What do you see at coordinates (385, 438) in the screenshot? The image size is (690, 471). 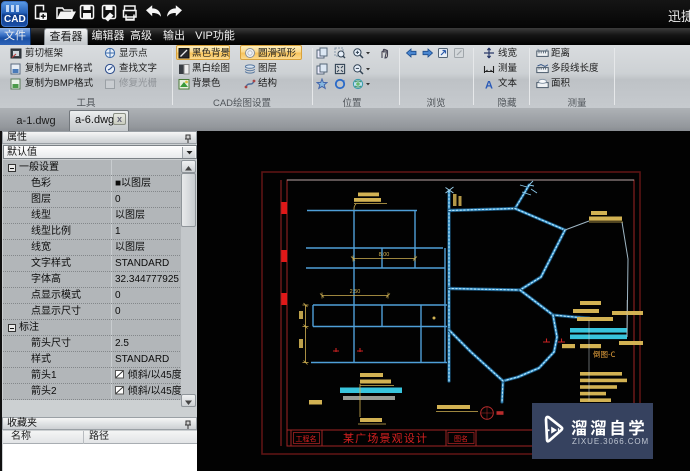 I see `svg-text: 某广场景观设计` at bounding box center [385, 438].